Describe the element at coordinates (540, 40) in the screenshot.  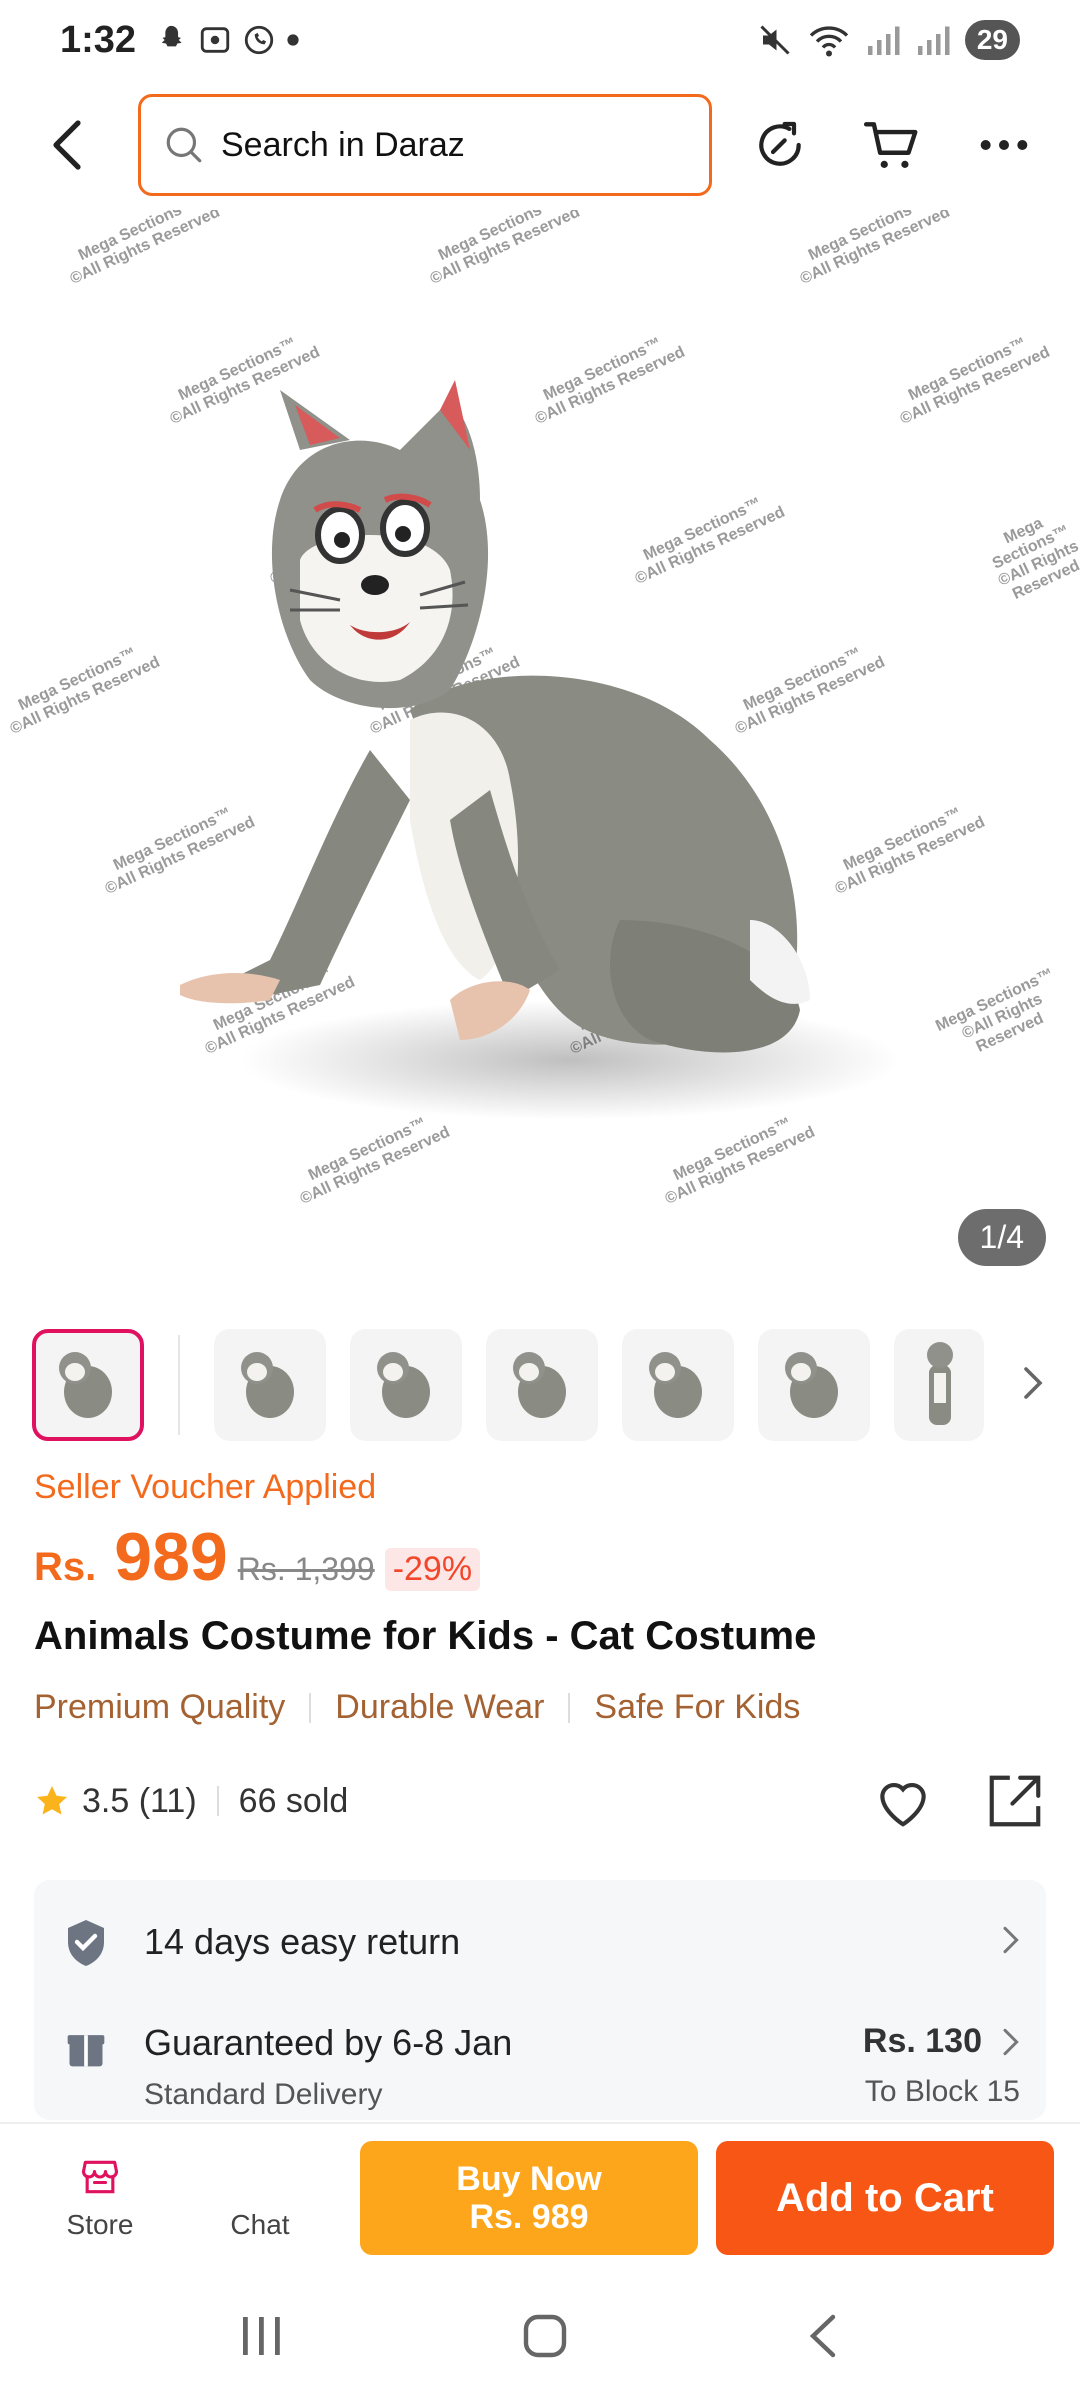
I see `status-bar: 1:32 29` at that location.